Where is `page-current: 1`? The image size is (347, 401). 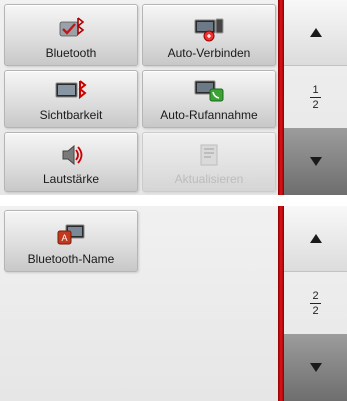 page-current: 1 is located at coordinates (315, 89).